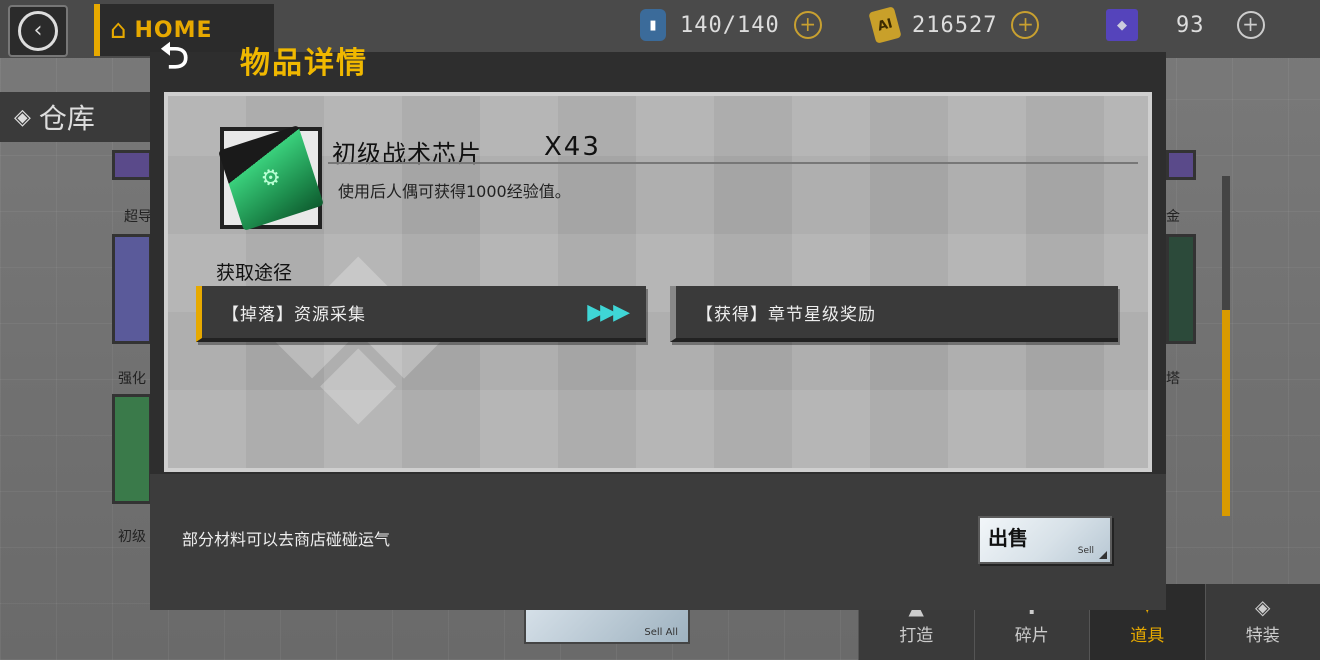 Image resolution: width=1320 pixels, height=660 pixels. What do you see at coordinates (138, 217) in the screenshot?
I see `bg-item-label: 超导` at bounding box center [138, 217].